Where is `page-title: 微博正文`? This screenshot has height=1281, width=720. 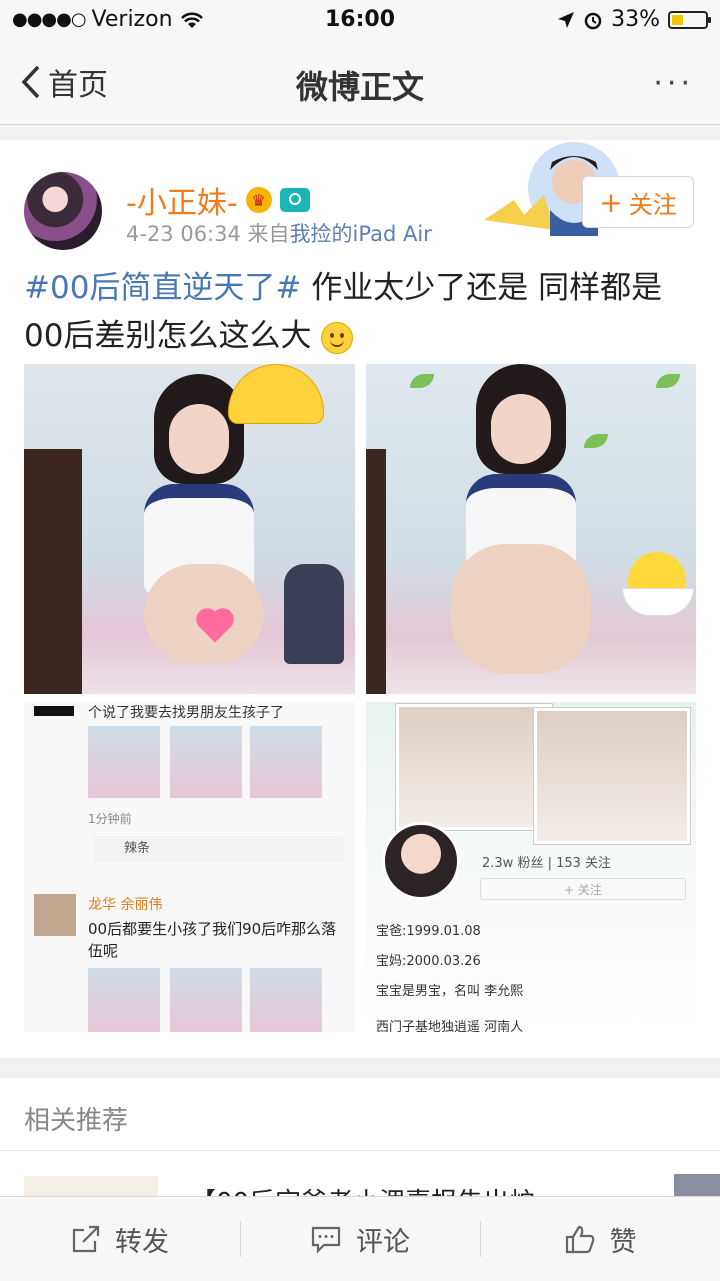 page-title: 微博正文 is located at coordinates (359, 87).